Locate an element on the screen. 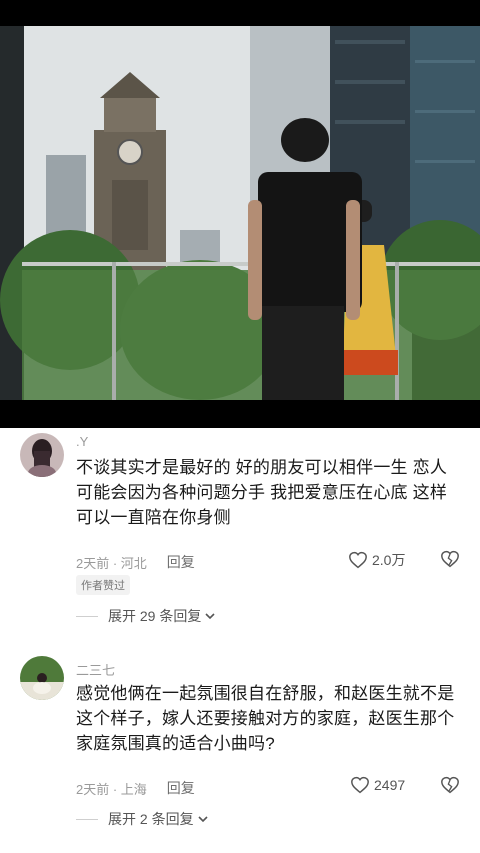  comment-time-location: 2天前 · 上海 is located at coordinates (111, 789).